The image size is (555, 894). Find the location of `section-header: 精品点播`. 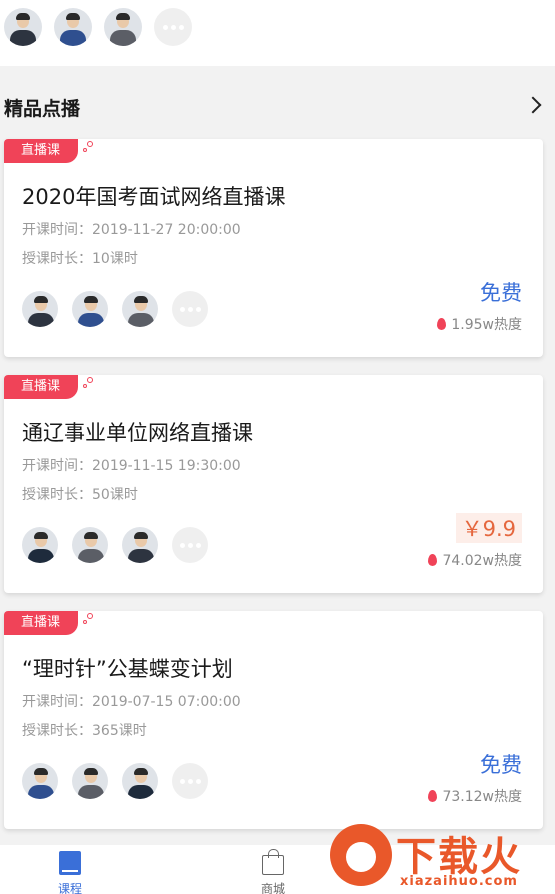

section-header: 精品点播 is located at coordinates (277, 108).